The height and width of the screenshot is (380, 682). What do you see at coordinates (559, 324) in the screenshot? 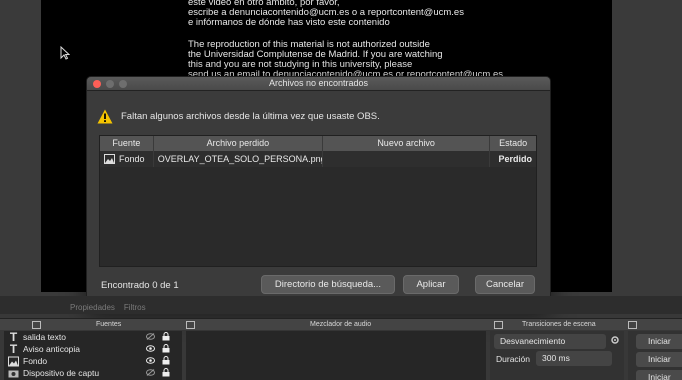
I see `transitions-dock-title: Transiciones de escena` at bounding box center [559, 324].